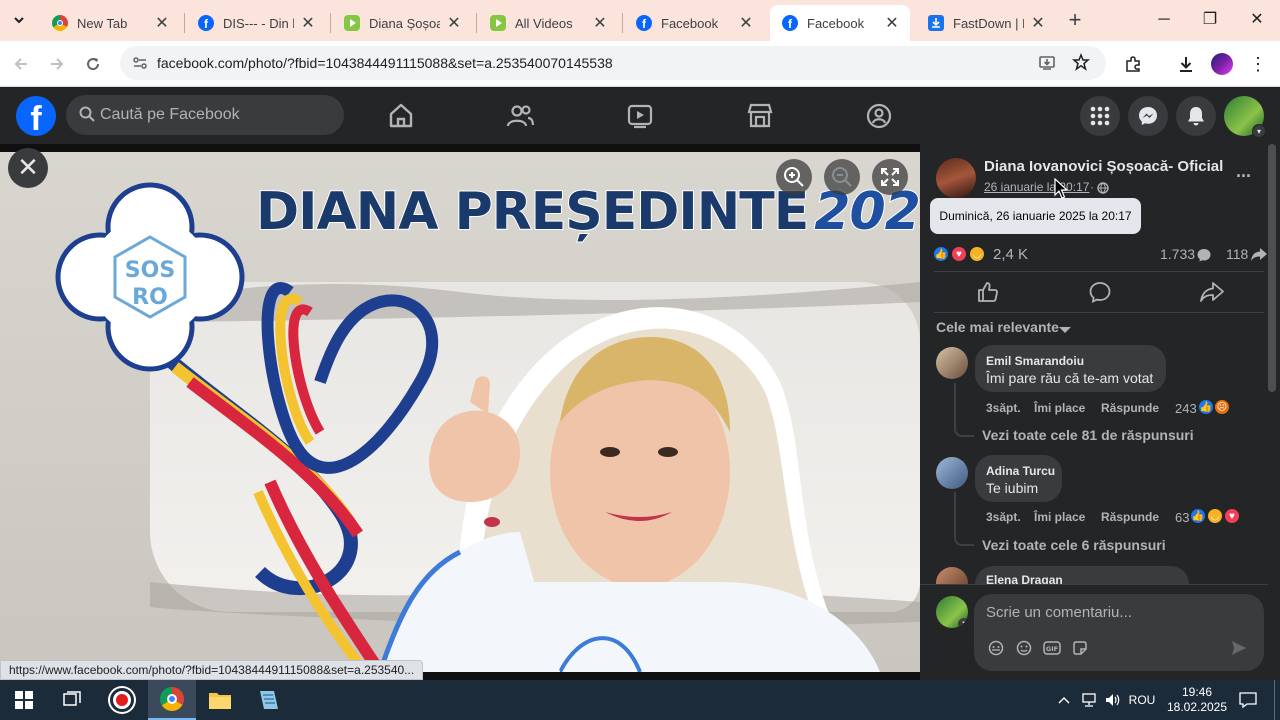  Describe the element at coordinates (1258, 64) in the screenshot. I see `menu-button: ⋮` at that location.